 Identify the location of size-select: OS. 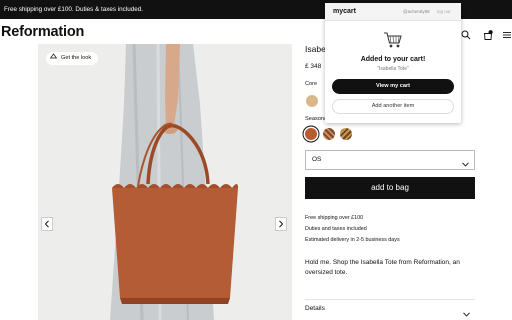
(390, 160).